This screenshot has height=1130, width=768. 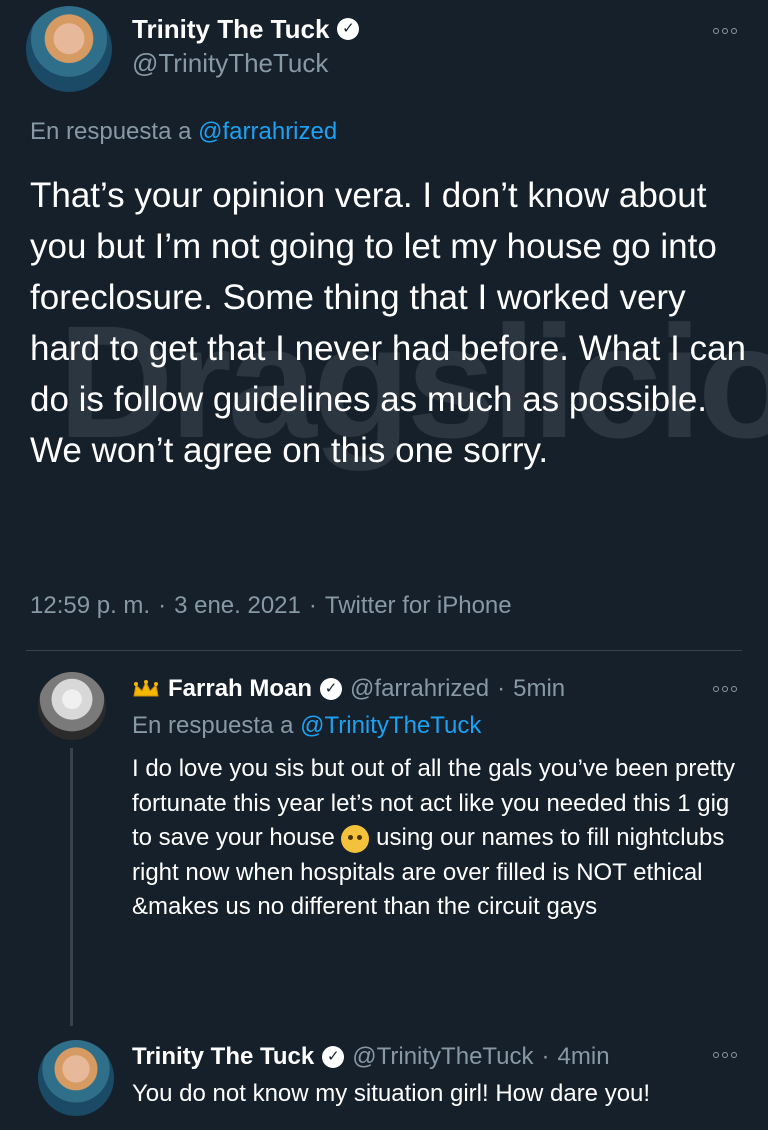 I want to click on tweet-time: 12:59 p. m., so click(x=90, y=606).